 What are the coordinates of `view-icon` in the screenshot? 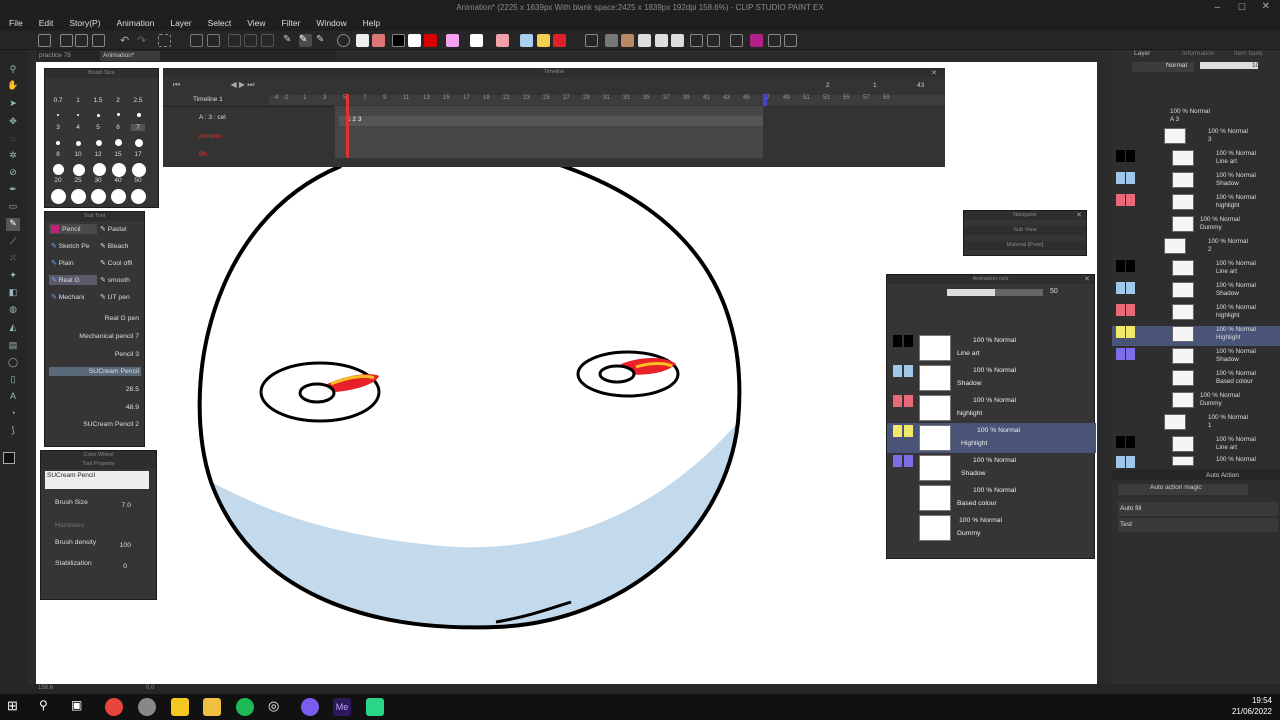 It's located at (591, 40).